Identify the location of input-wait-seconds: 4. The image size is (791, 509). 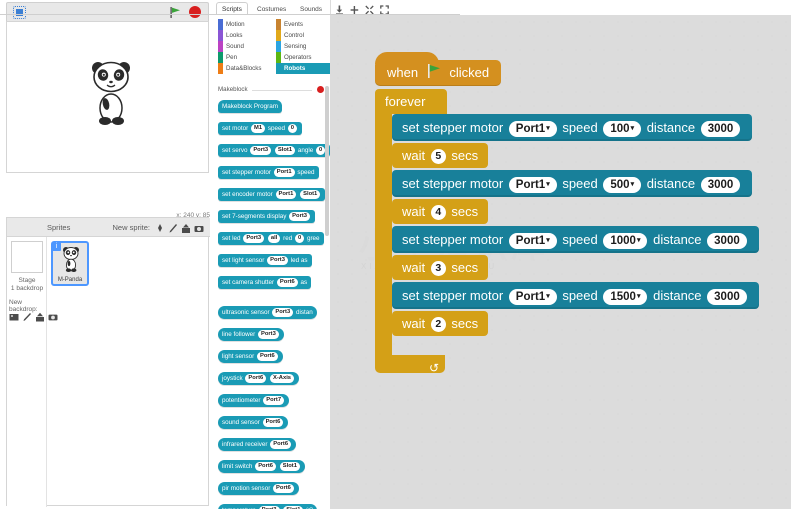
(438, 213).